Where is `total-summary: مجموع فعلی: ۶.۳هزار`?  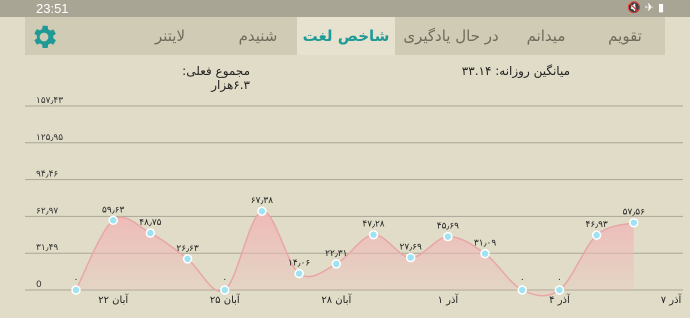
total-summary: مجموع فعلی: ۶.۳هزار is located at coordinates (216, 78).